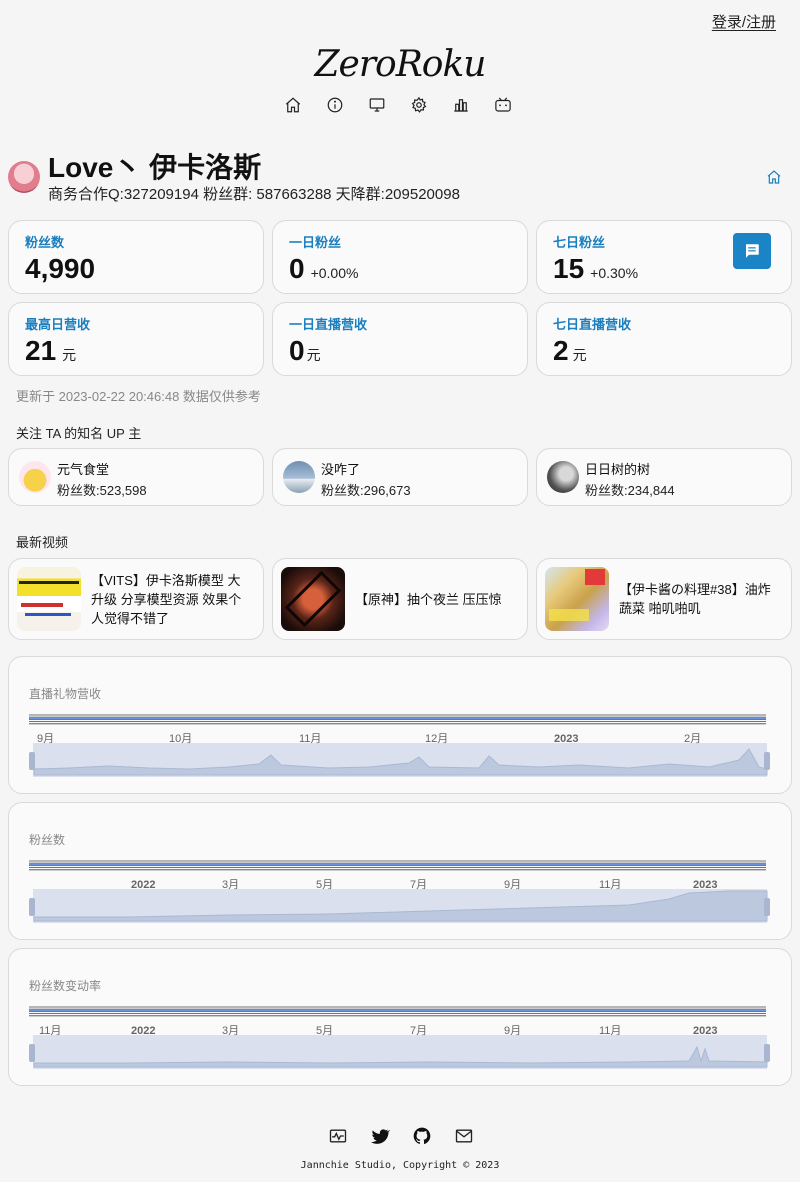  Describe the element at coordinates (664, 339) in the screenshot. I see `stat-card-weekly-live-revenue: 七日直播营收 2元` at that location.